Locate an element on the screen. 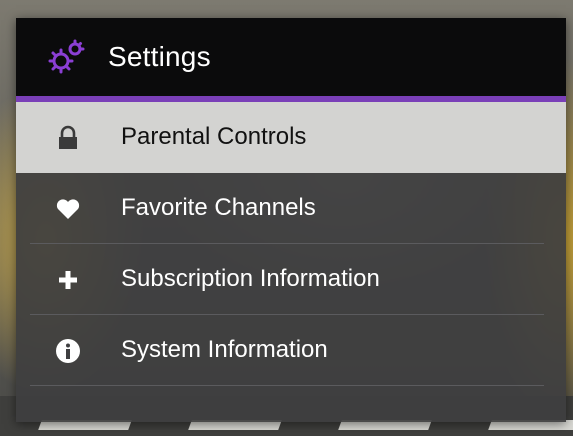 The image size is (573, 436). menu-title: Settings is located at coordinates (159, 56).